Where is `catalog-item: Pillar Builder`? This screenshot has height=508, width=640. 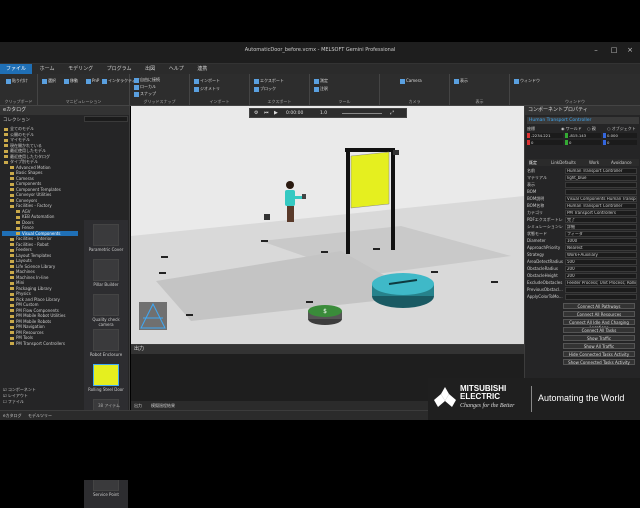
catalog-item: Pillar Builder is located at coordinates (106, 273).